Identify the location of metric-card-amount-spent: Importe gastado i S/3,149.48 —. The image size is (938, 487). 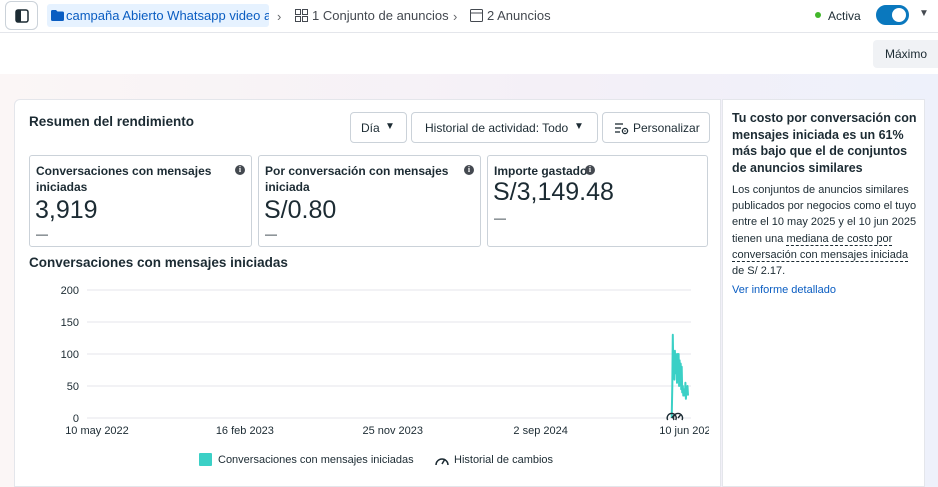
(597, 201).